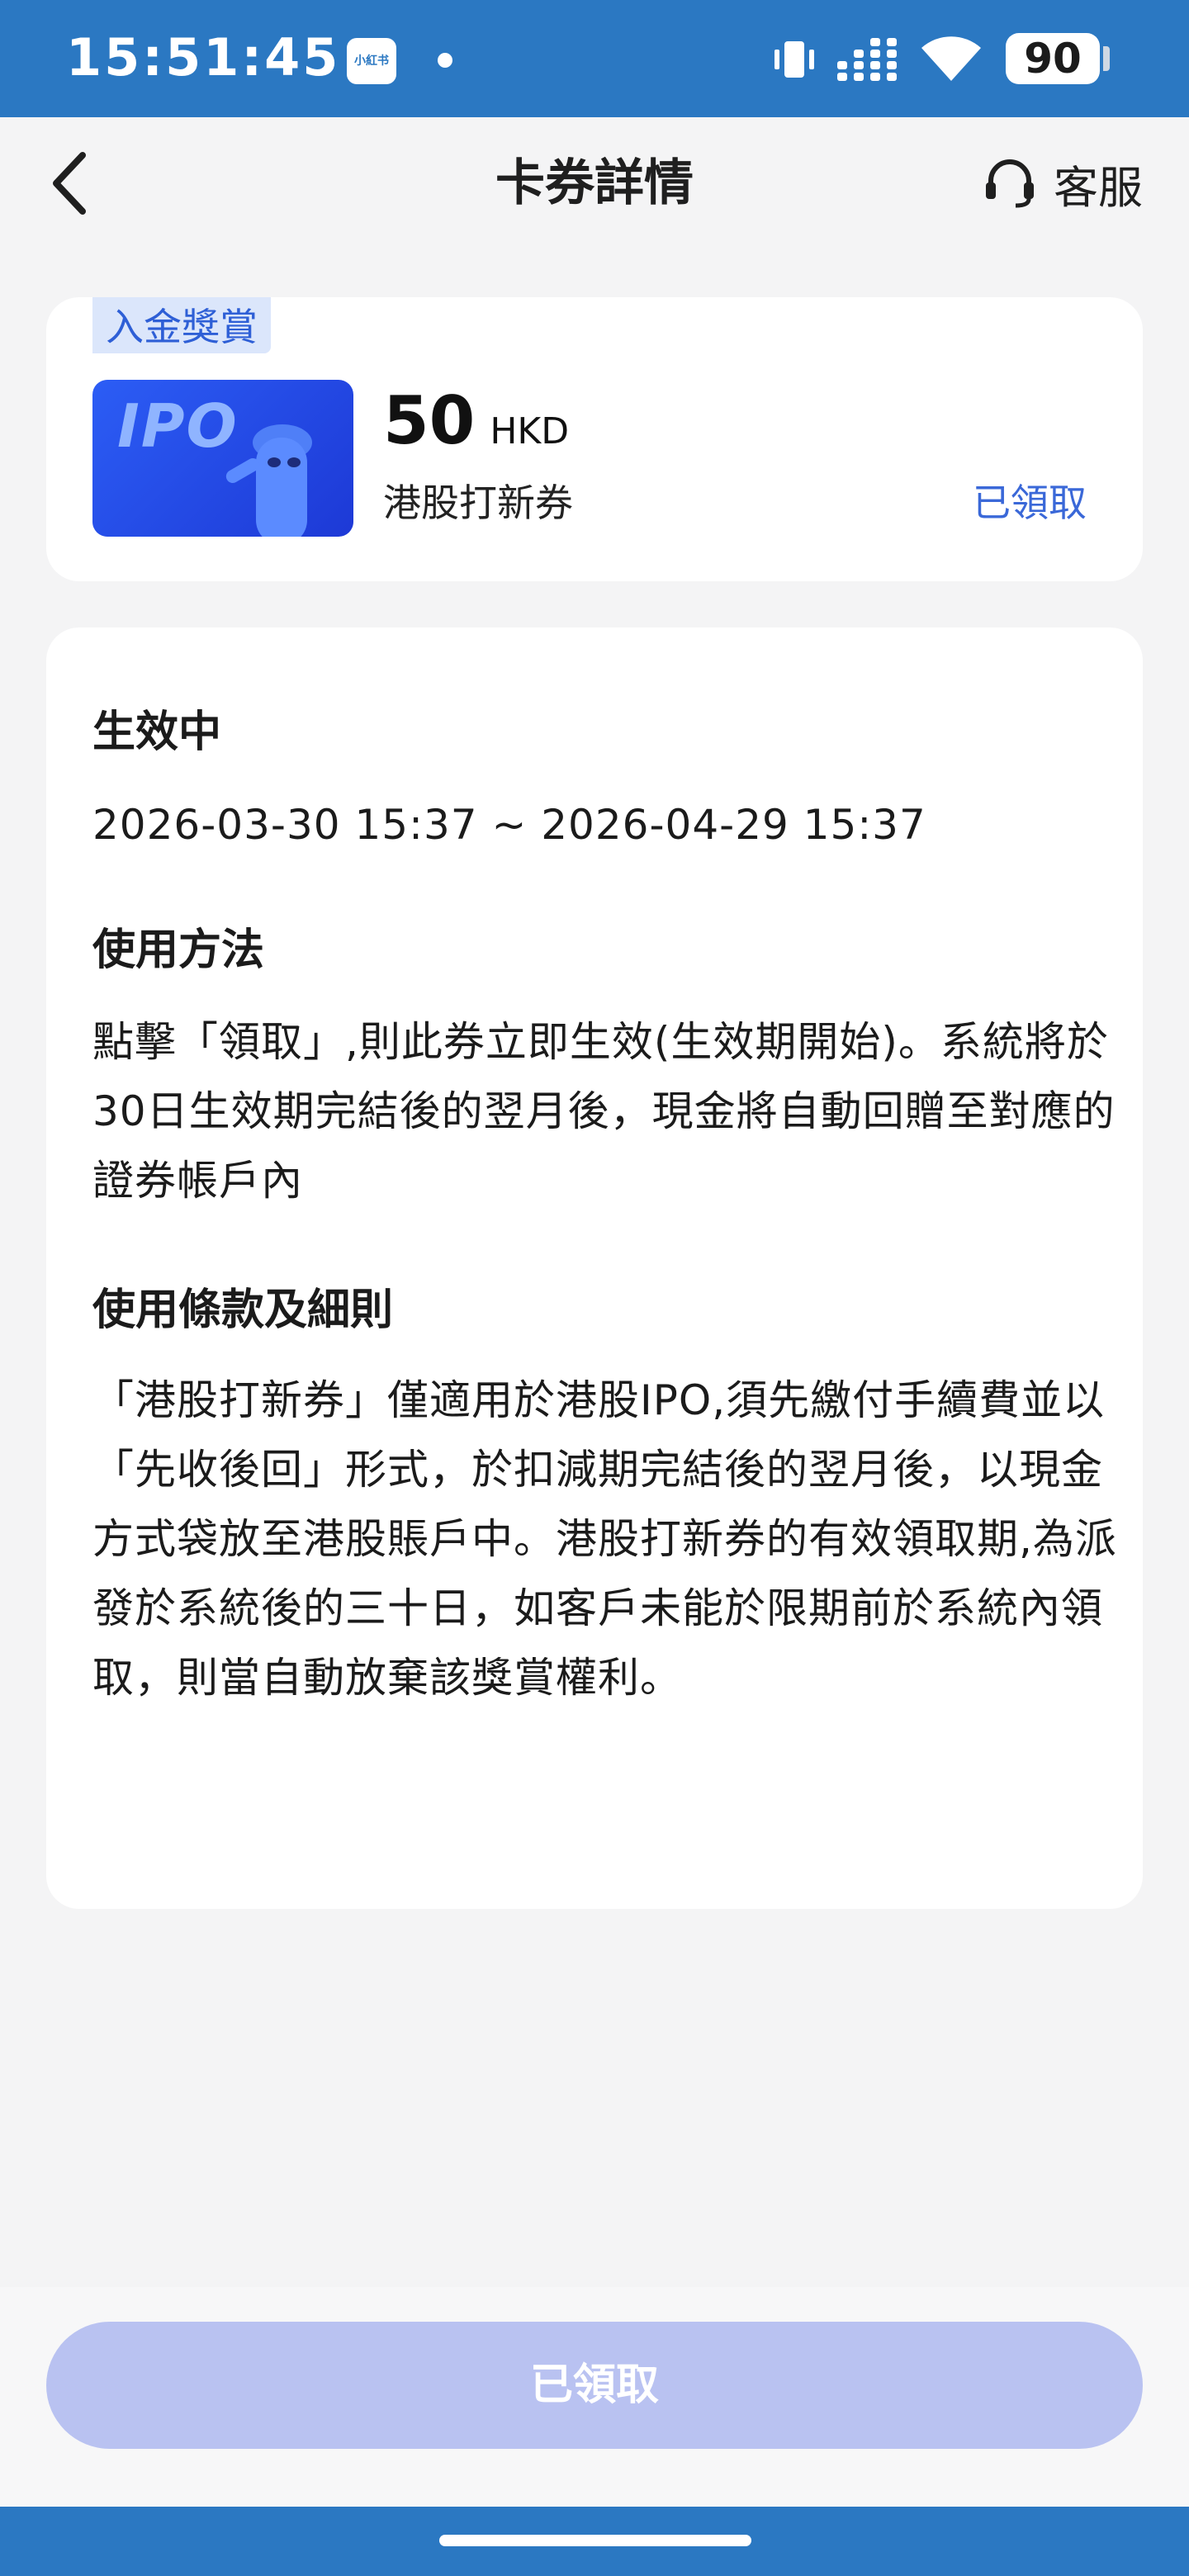 This screenshot has width=1189, height=2576. I want to click on coupon-amount-value: 50, so click(429, 420).